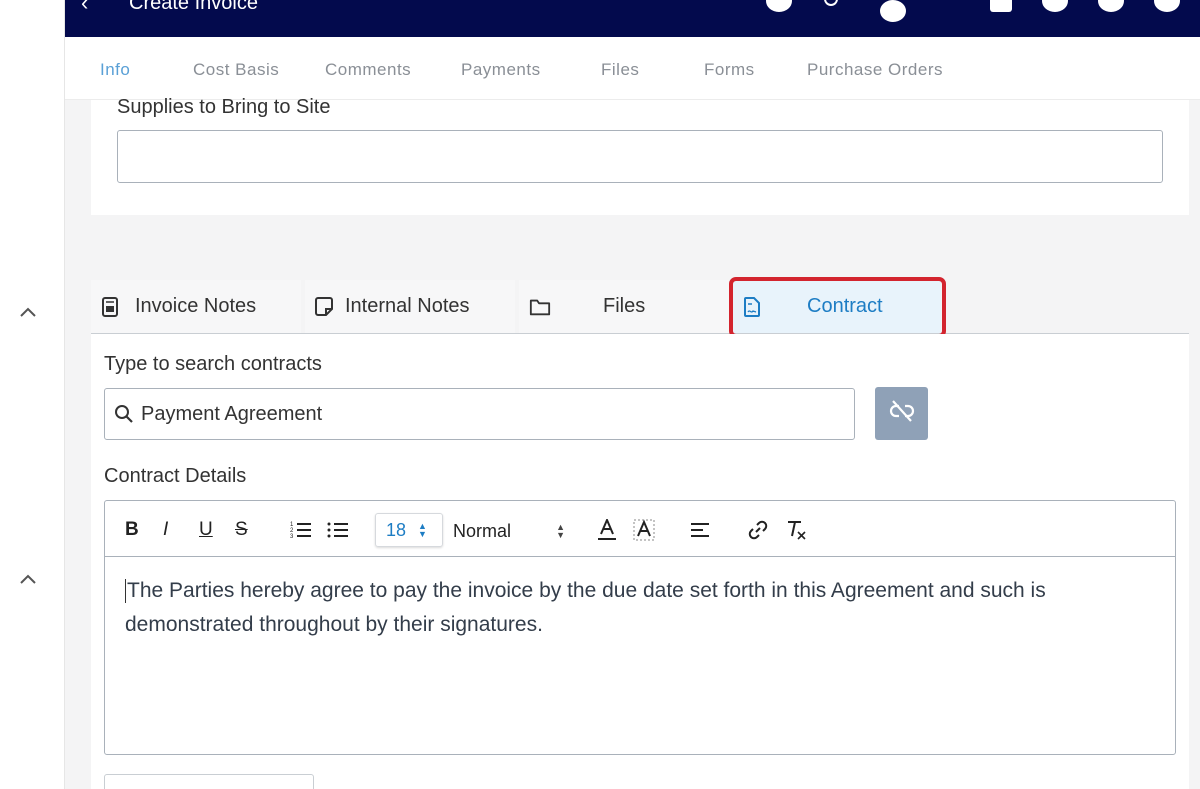 The height and width of the screenshot is (789, 1200). Describe the element at coordinates (632, 18) in the screenshot. I see `header-bar: ‹ Create Invoice 7` at that location.